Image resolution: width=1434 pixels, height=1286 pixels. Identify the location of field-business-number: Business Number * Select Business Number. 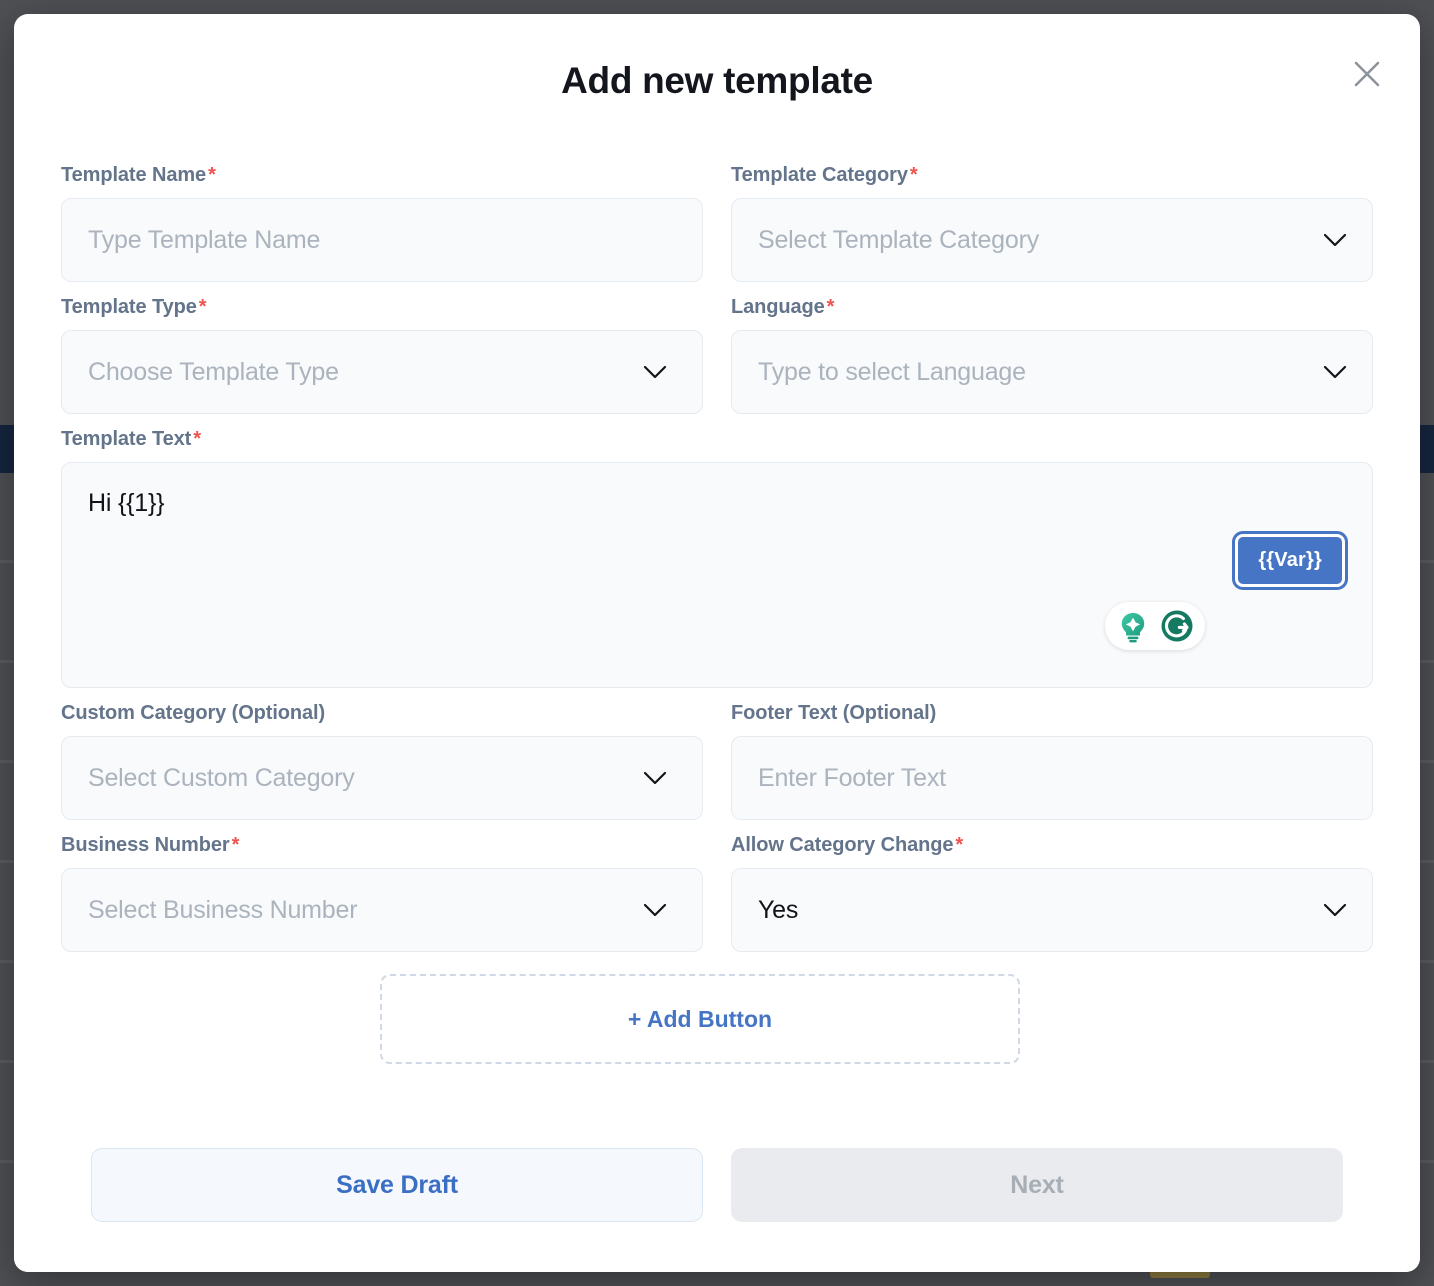
(382, 893).